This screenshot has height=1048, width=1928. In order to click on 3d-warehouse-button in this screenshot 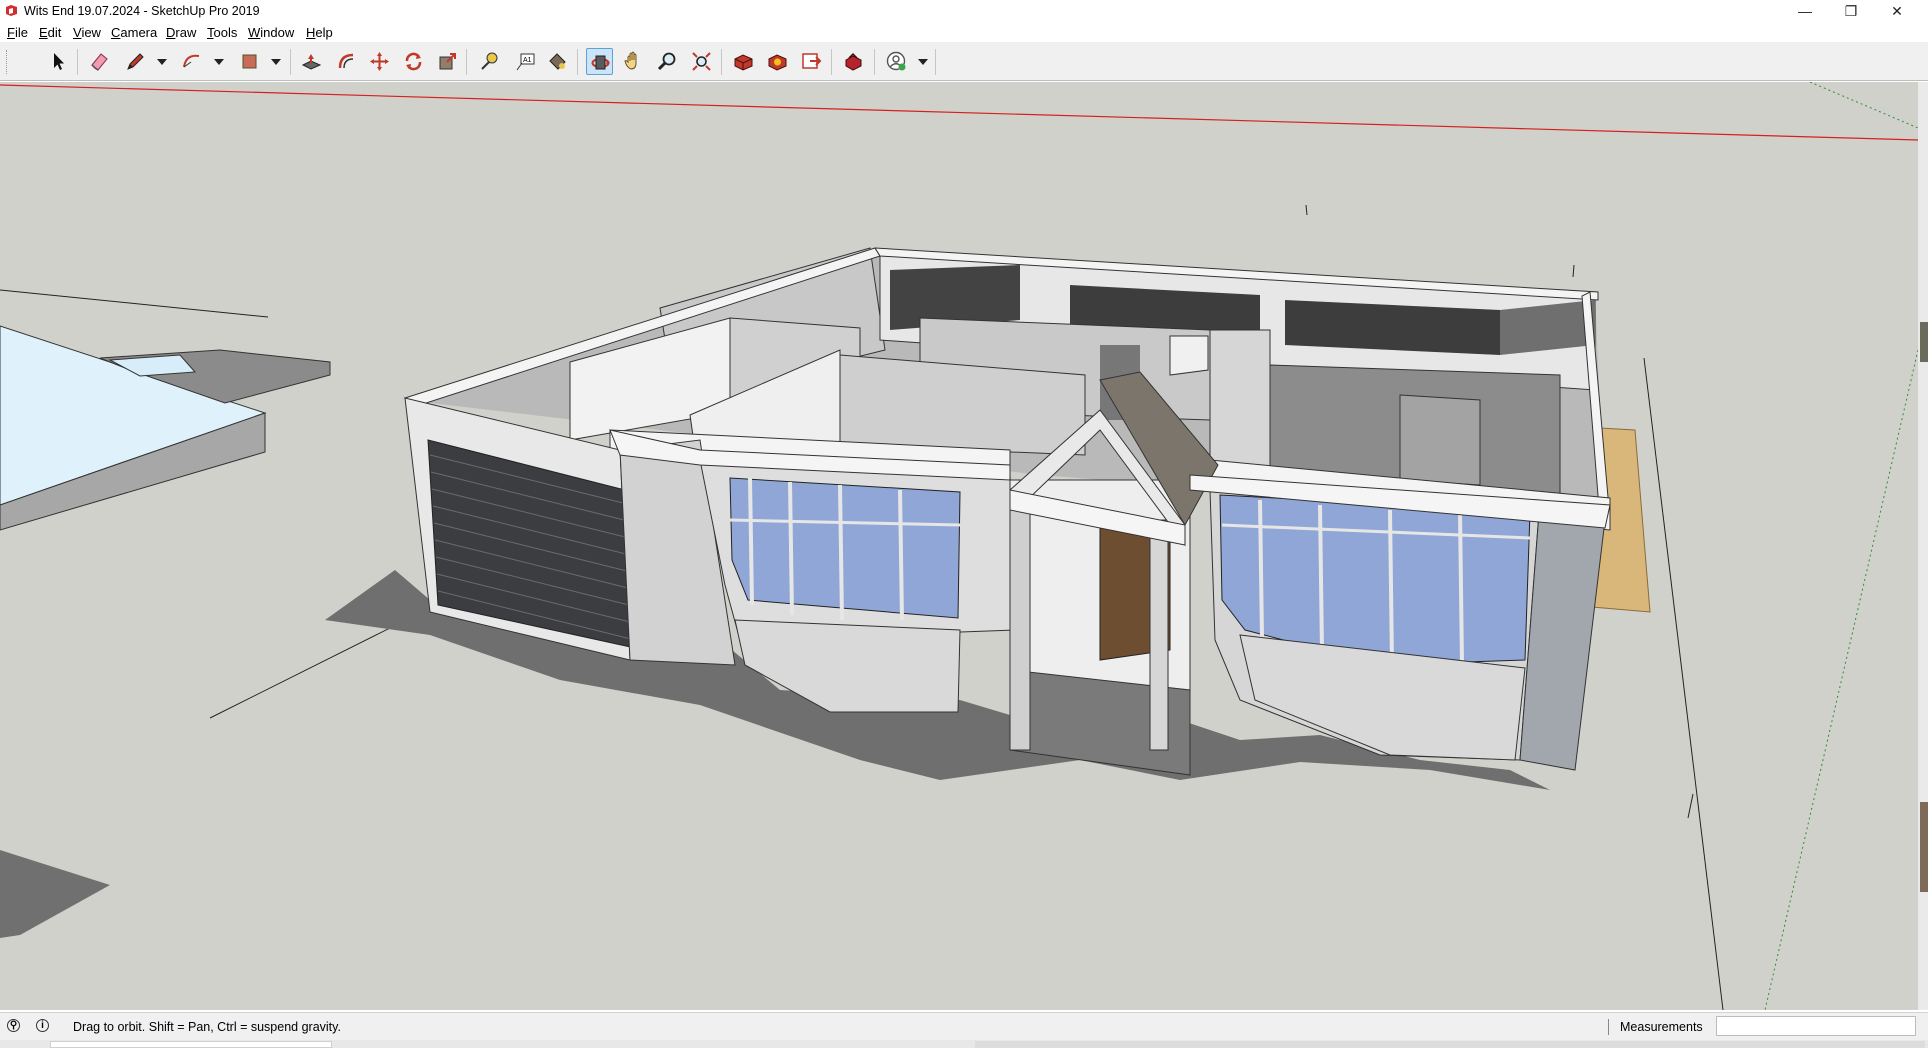, I will do `click(743, 61)`.